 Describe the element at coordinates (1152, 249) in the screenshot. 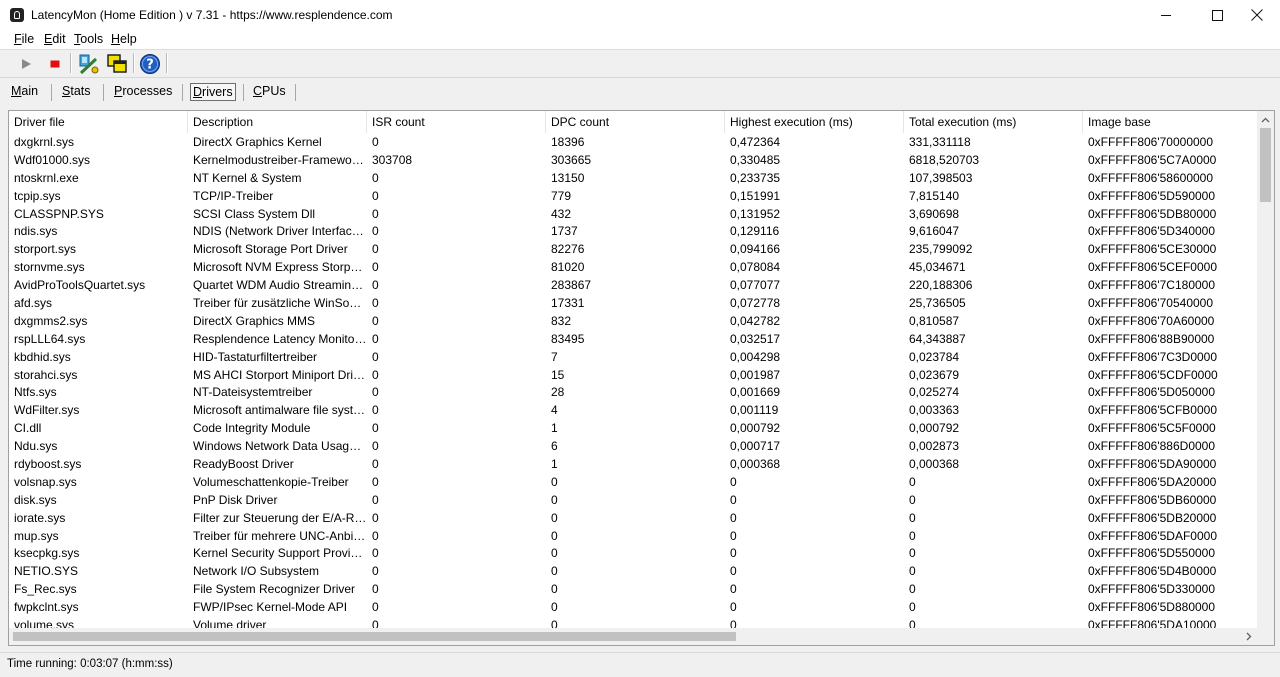

I see `table-cell: 0xFFFFF806'5CE30000` at that location.